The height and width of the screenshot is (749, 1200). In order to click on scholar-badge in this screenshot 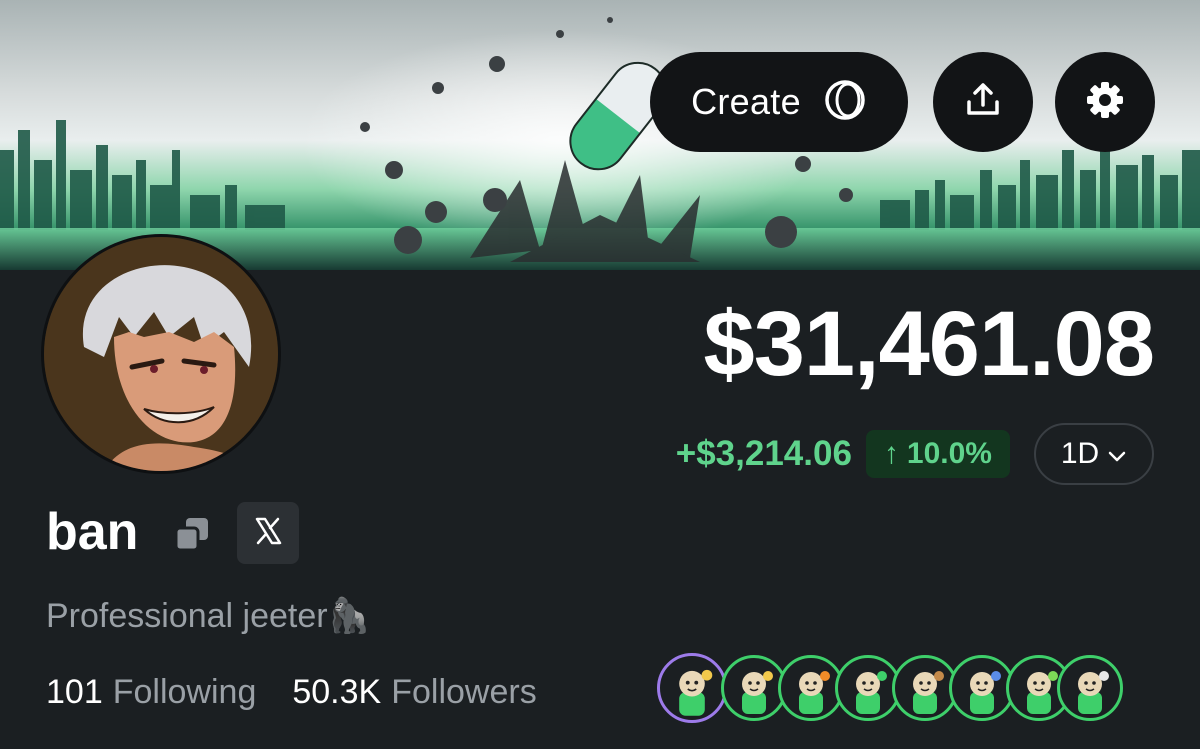, I will do `click(1090, 688)`.